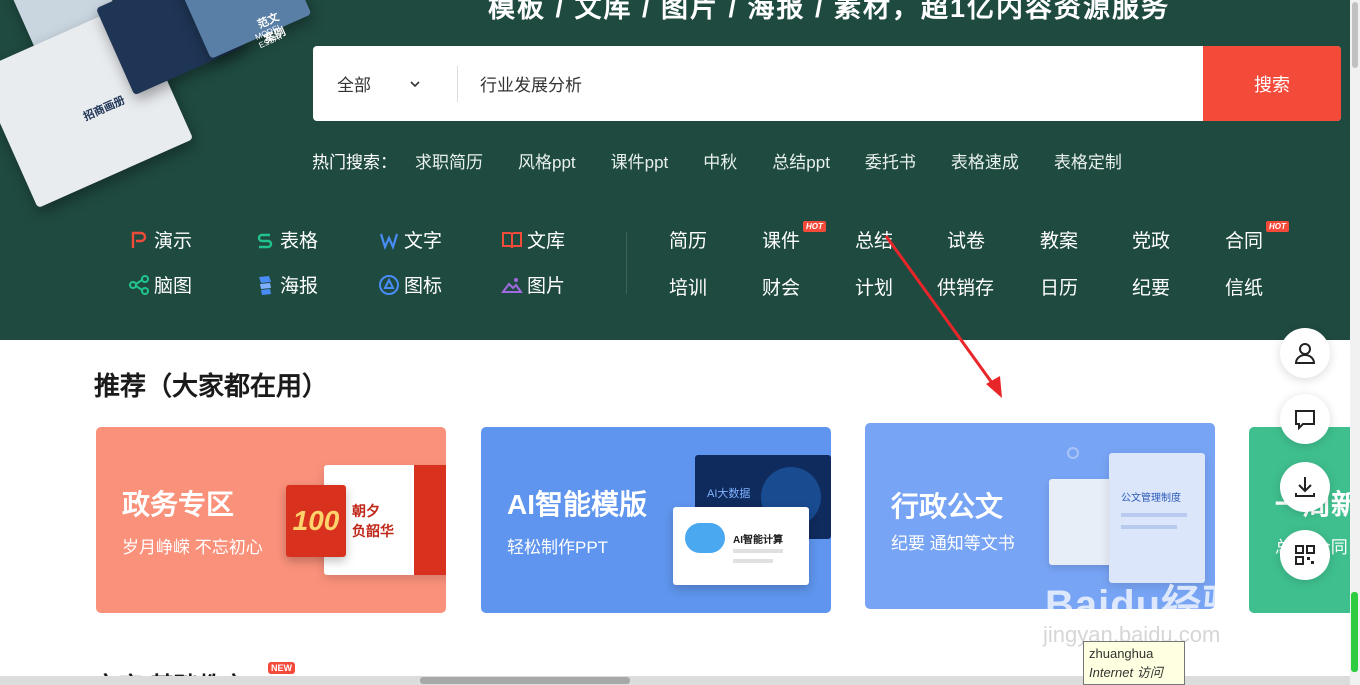  Describe the element at coordinates (947, 506) in the screenshot. I see `card-title: 行政公文` at that location.